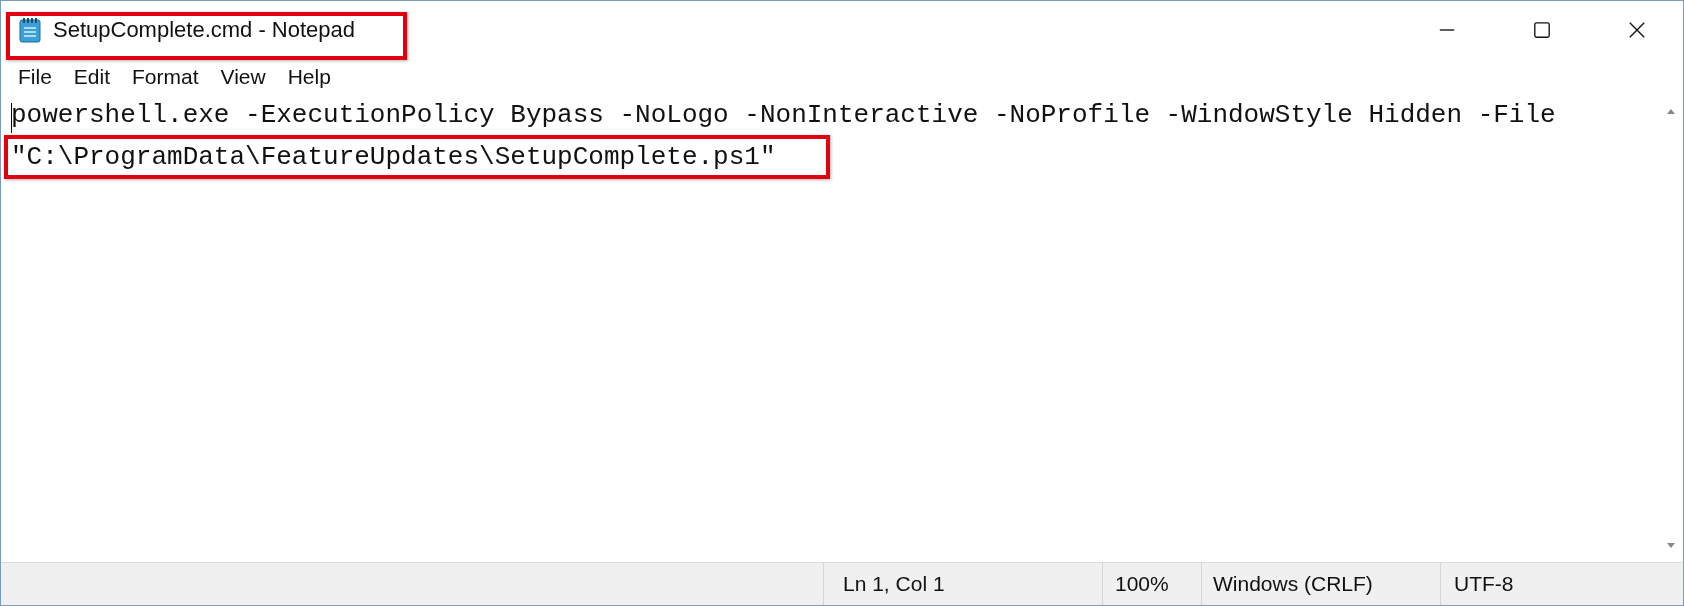 The height and width of the screenshot is (606, 1684). What do you see at coordinates (1637, 30) in the screenshot?
I see `close-icon` at bounding box center [1637, 30].